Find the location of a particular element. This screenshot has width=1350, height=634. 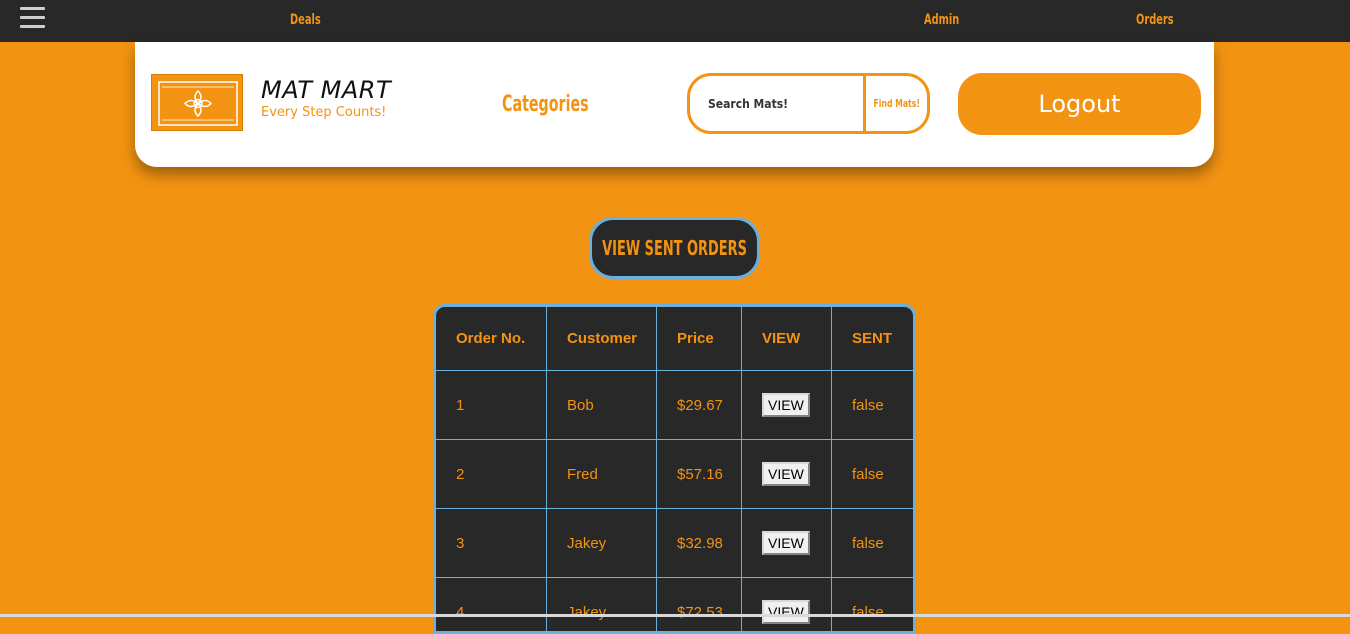

find-mats-button: Find Mats! is located at coordinates (896, 103).